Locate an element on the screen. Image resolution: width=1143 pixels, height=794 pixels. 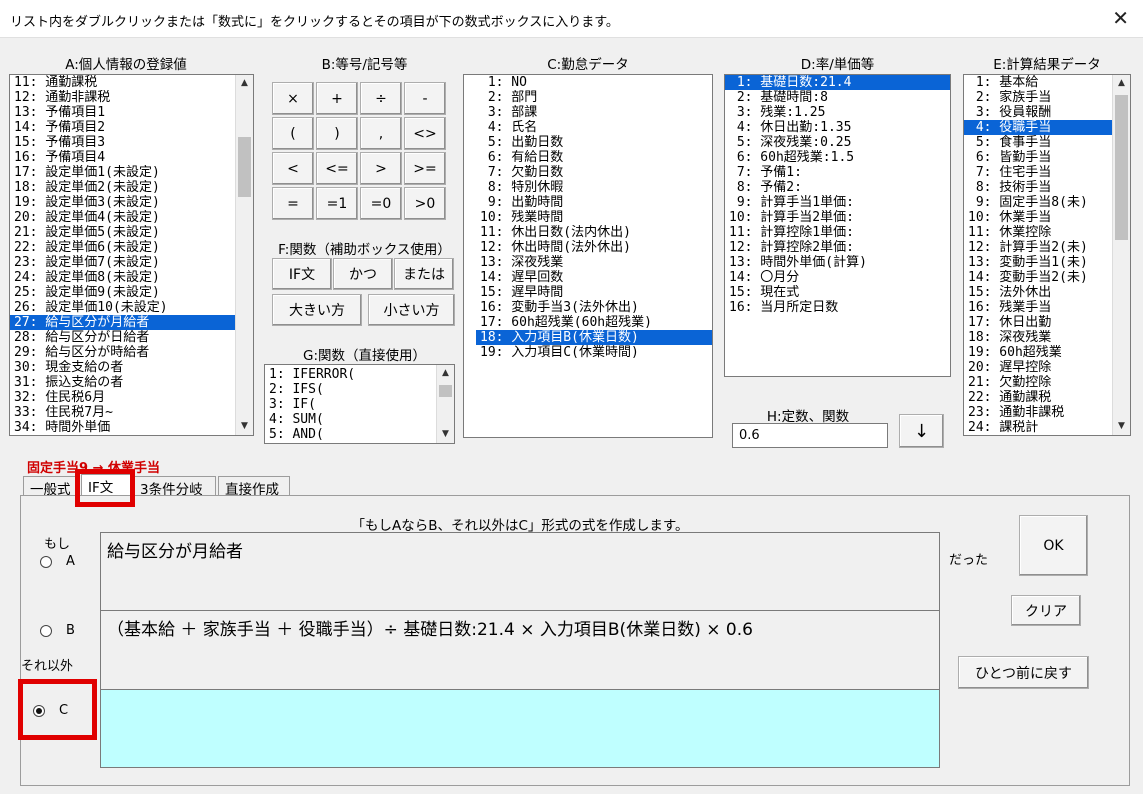
list-d-item: 14: 〇月分 is located at coordinates (837, 277).